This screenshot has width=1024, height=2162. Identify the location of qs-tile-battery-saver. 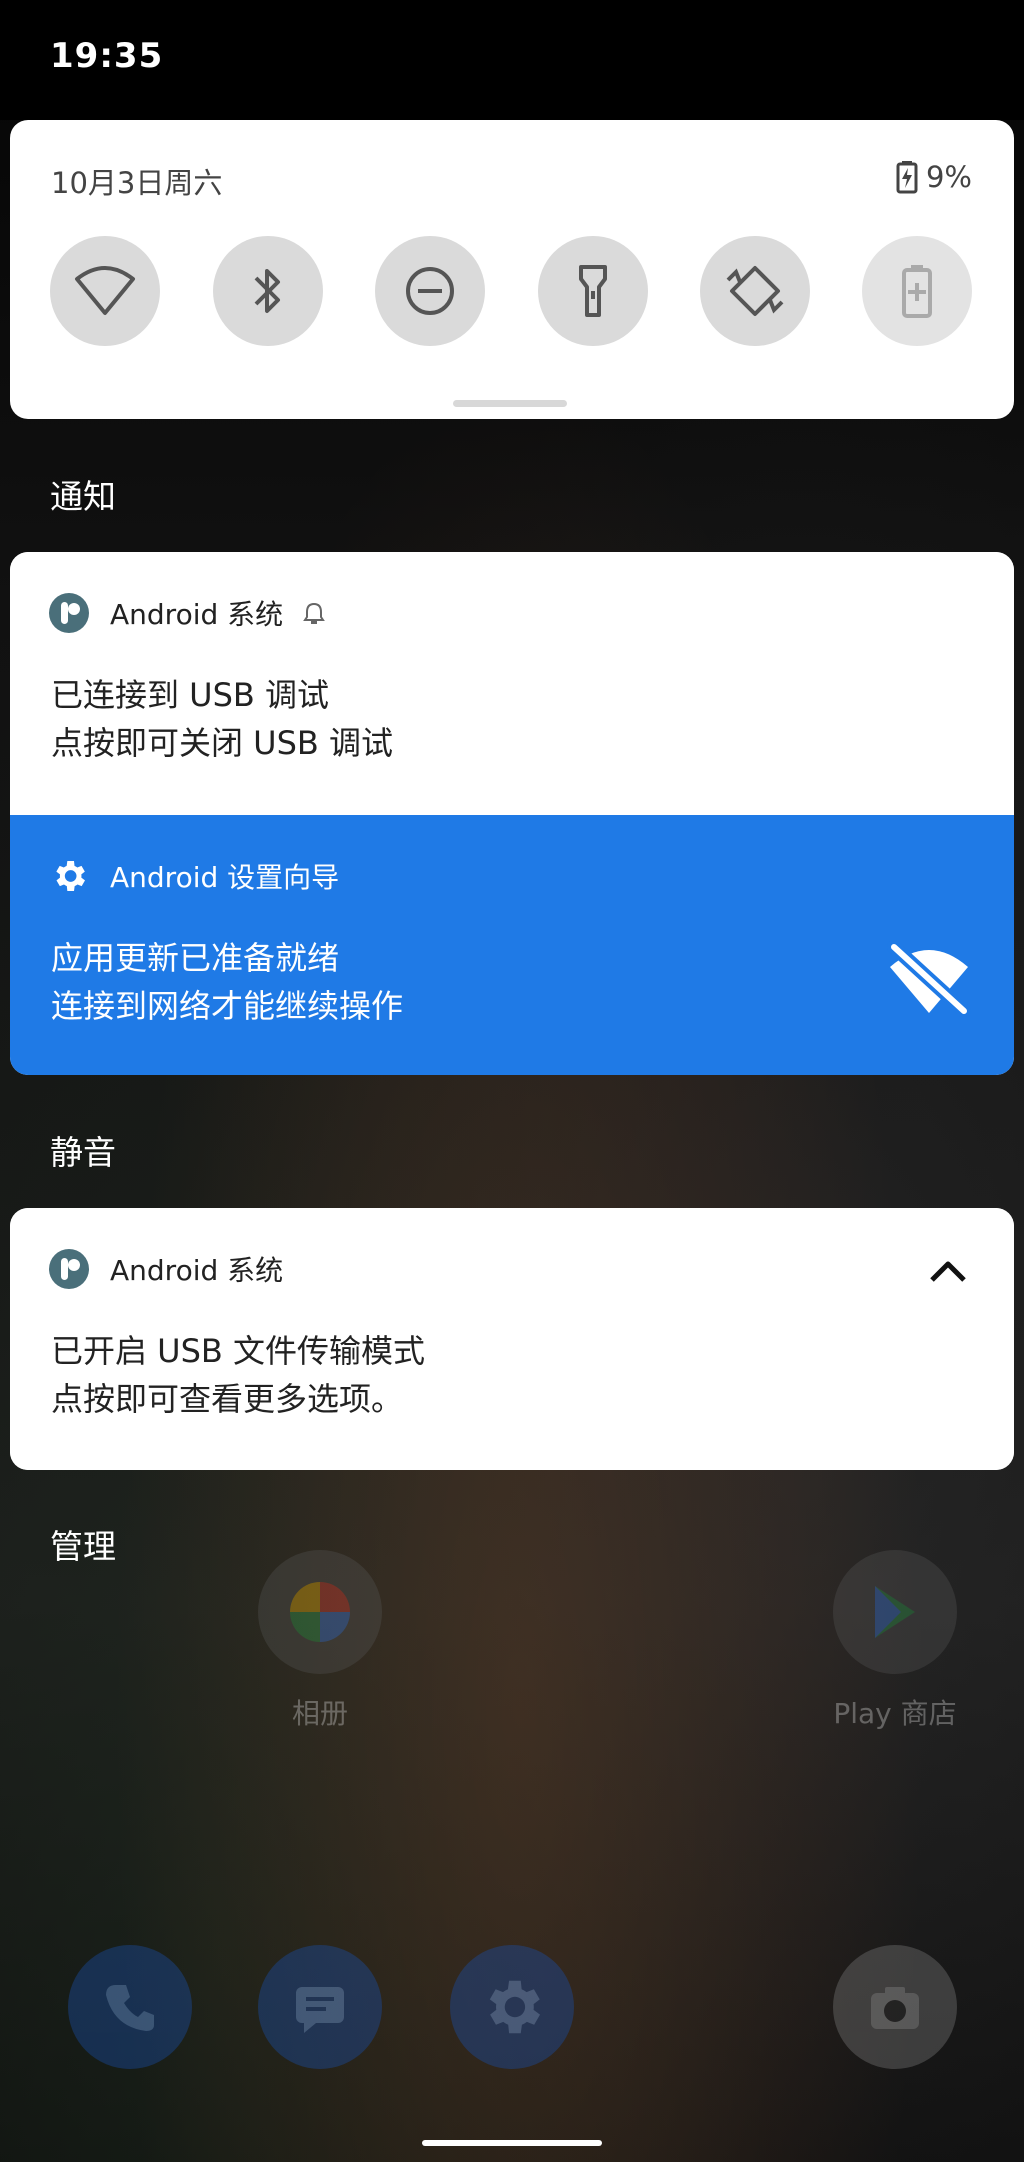
(917, 291).